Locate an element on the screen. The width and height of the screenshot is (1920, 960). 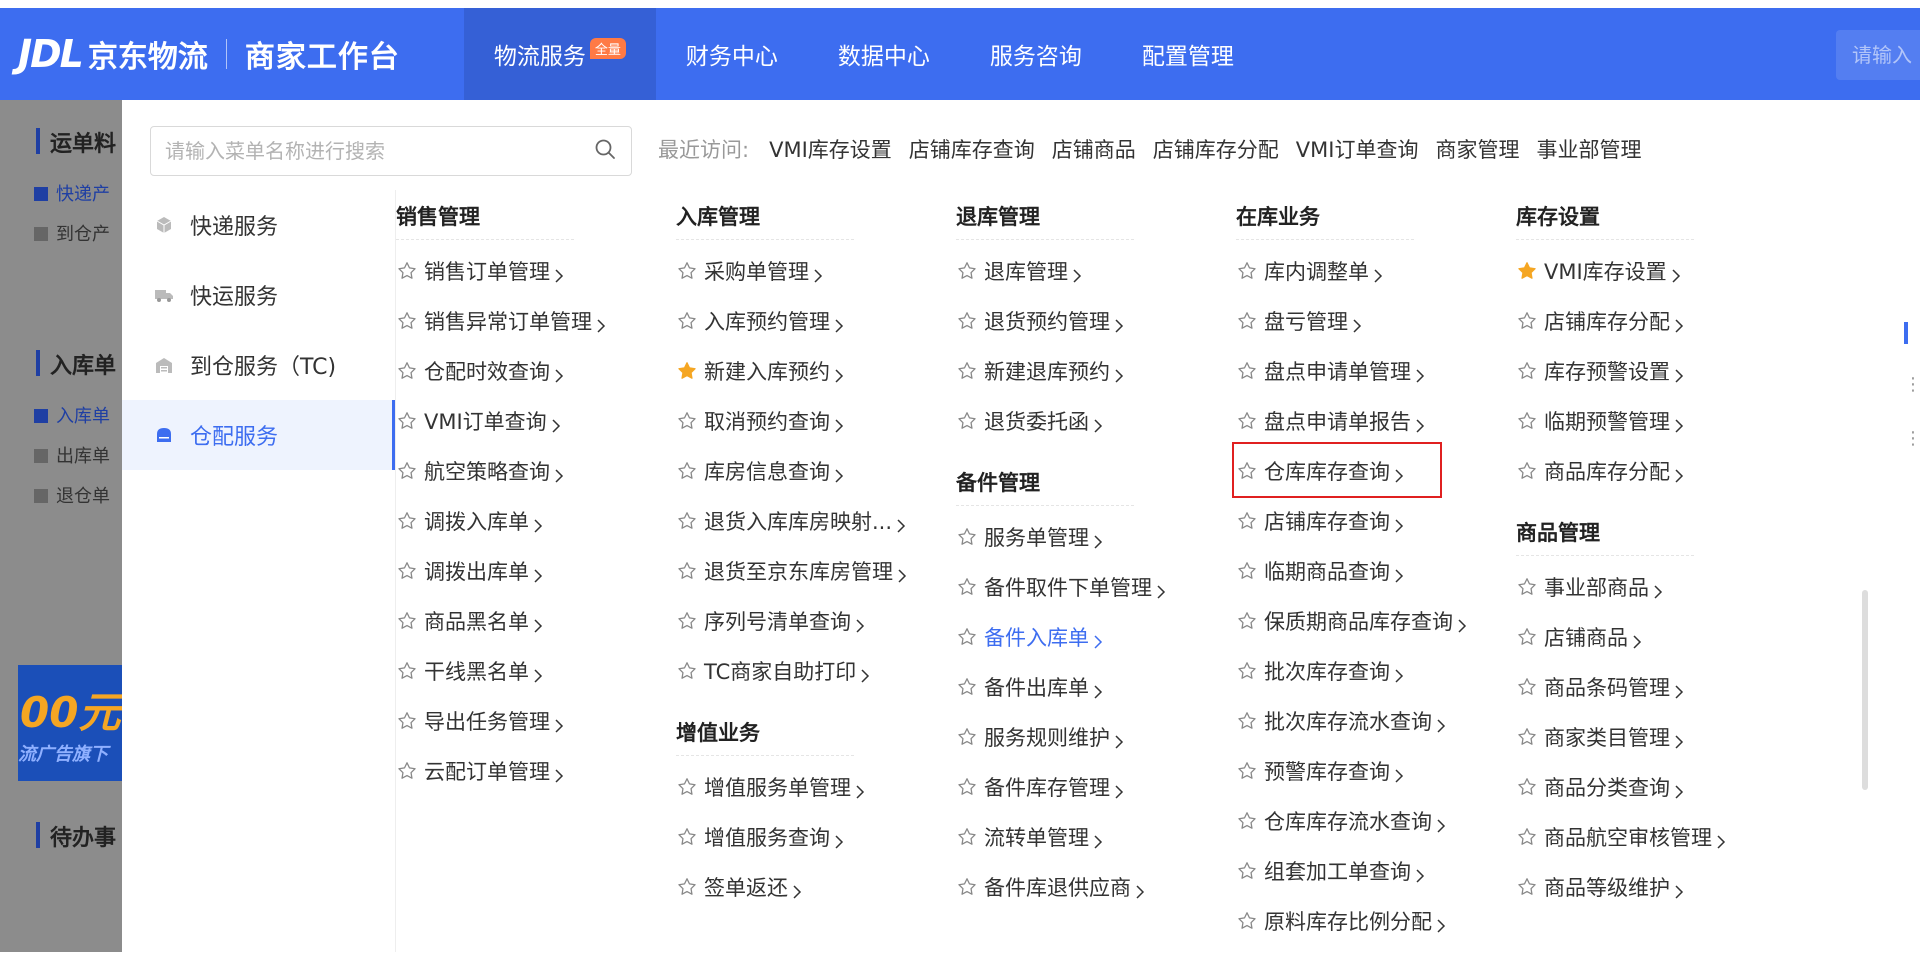
menu-item: 店铺商品 is located at coordinates (1651, 637).